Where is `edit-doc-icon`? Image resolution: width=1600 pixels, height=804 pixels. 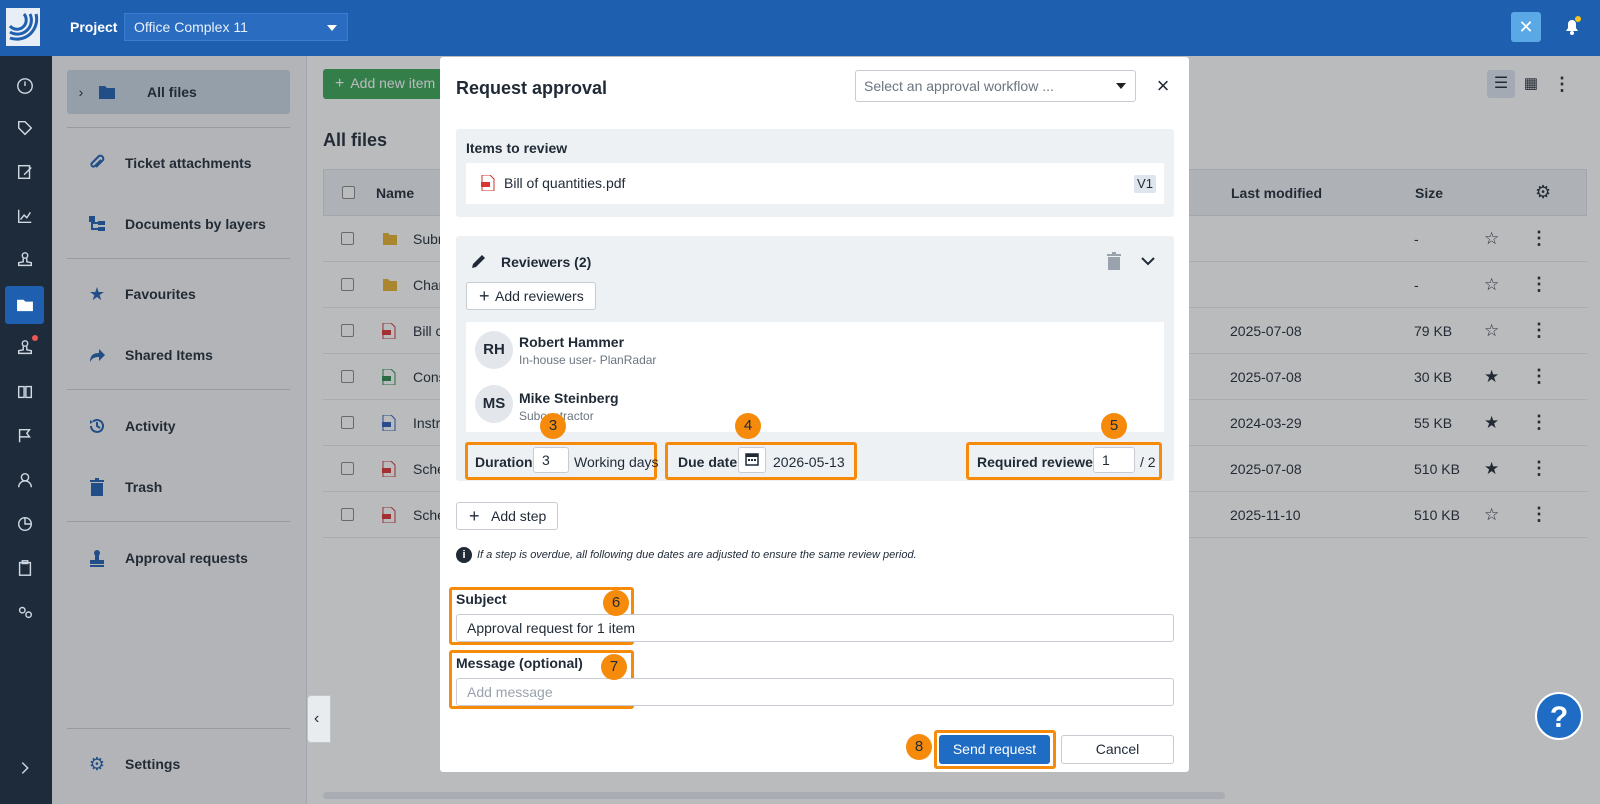
edit-doc-icon is located at coordinates (25, 172).